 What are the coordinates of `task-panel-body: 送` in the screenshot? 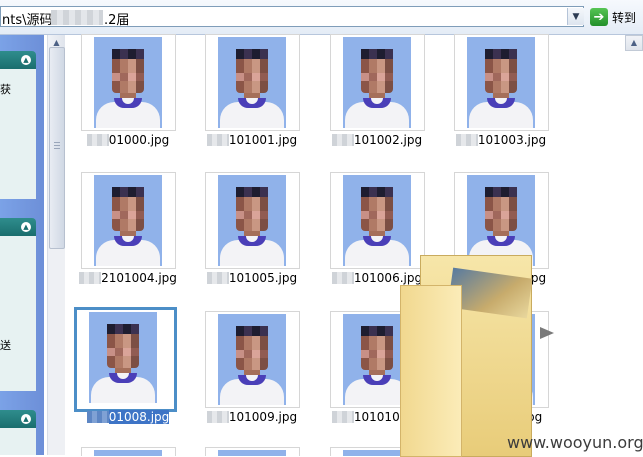 It's located at (18, 313).